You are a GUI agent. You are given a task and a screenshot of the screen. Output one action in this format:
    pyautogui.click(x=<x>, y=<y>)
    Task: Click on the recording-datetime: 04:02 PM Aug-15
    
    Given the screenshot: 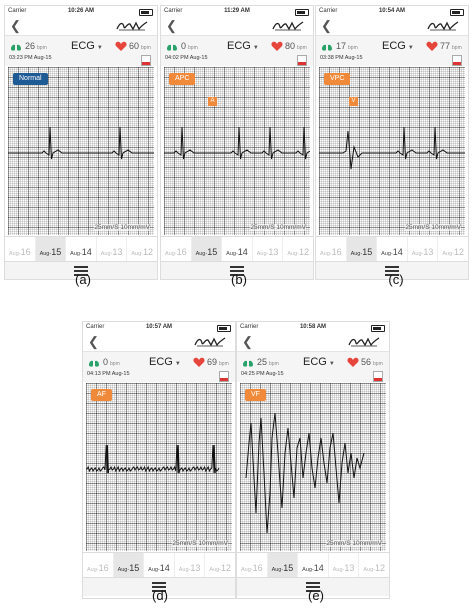 What is the action you would take?
    pyautogui.click(x=186, y=58)
    